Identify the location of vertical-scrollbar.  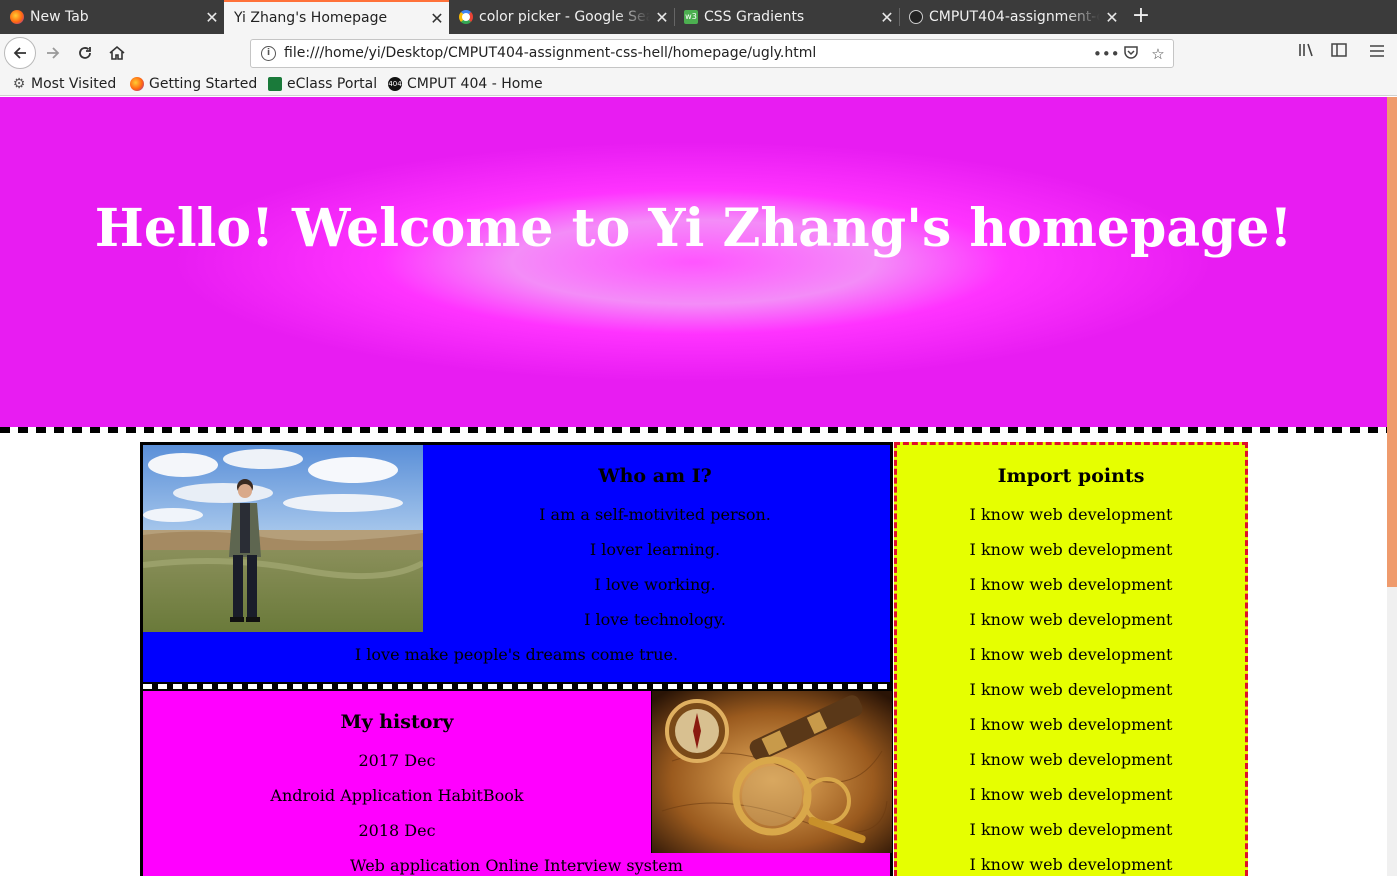
(1392, 486).